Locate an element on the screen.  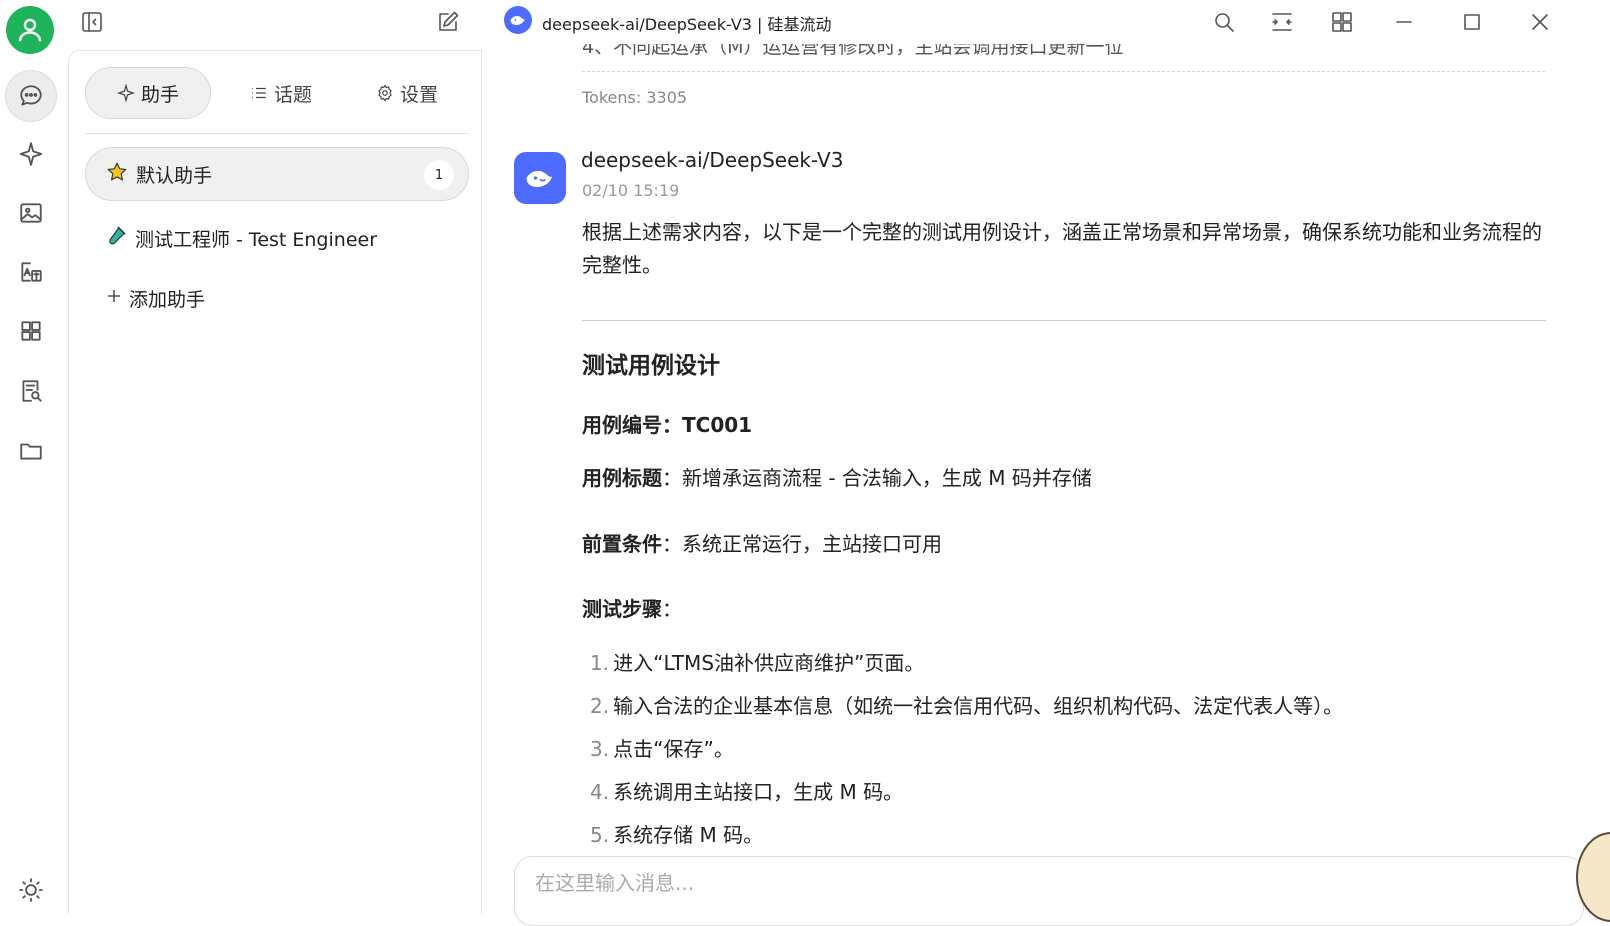
test-tube-icon is located at coordinates (116, 238).